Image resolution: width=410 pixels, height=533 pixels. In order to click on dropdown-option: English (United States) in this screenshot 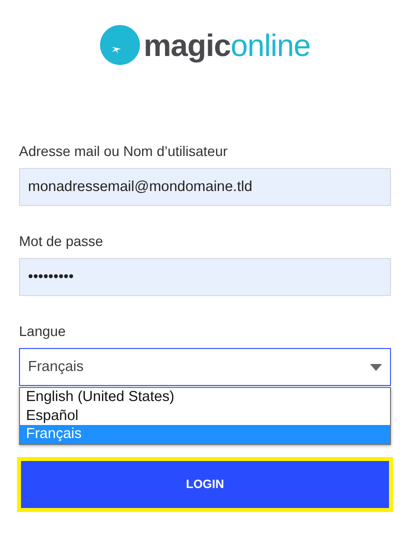, I will do `click(205, 397)`.